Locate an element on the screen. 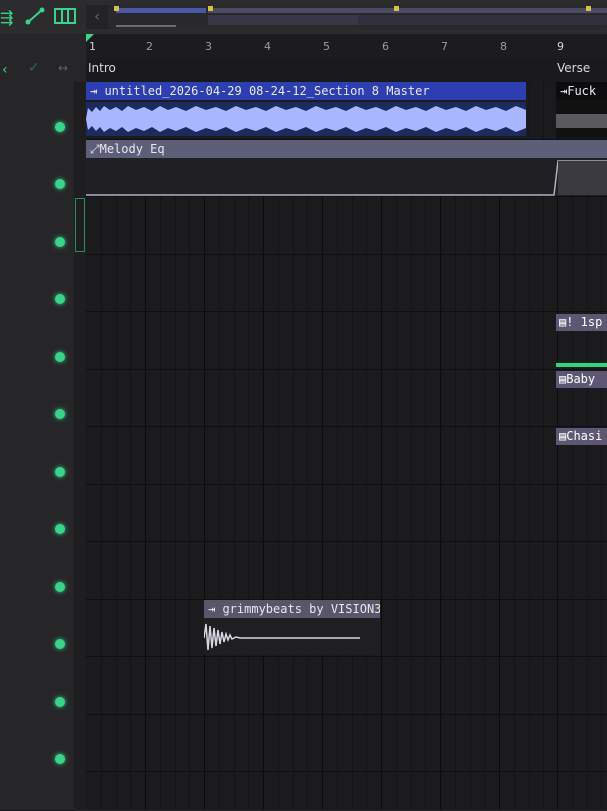 Image resolution: width=607 pixels, height=811 pixels. bar-number: 6 is located at coordinates (385, 46).